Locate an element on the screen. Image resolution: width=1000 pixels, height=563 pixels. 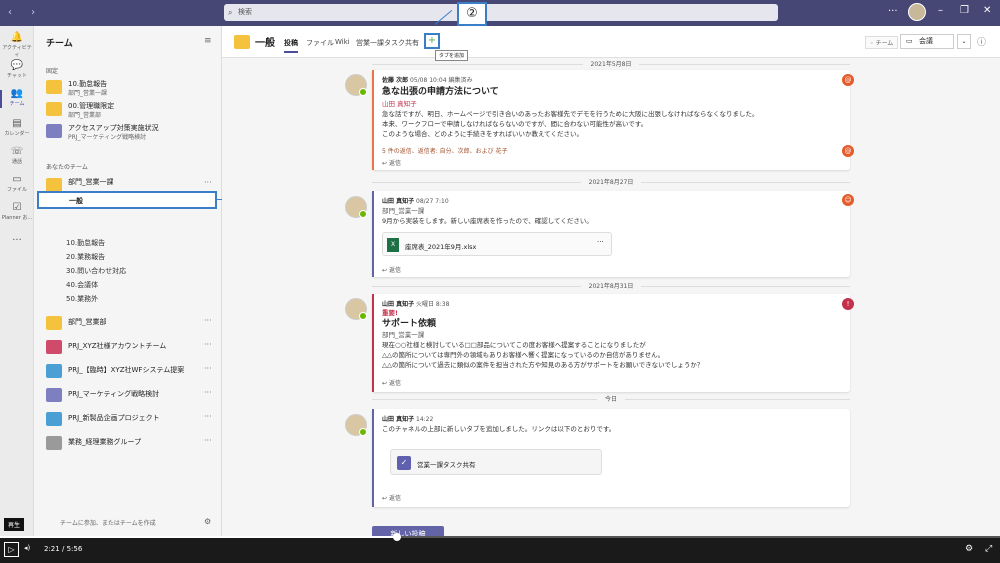
meet-button: ▭ 会議 is located at coordinates (927, 41).